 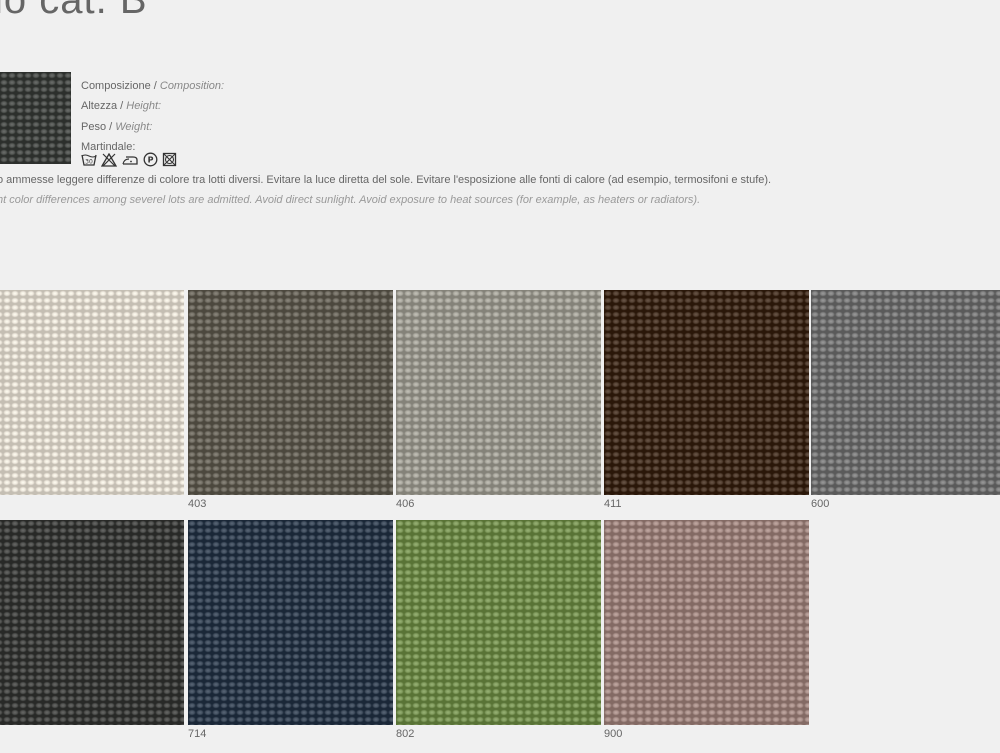 I want to click on swatch-code-label: 600, so click(x=820, y=504).